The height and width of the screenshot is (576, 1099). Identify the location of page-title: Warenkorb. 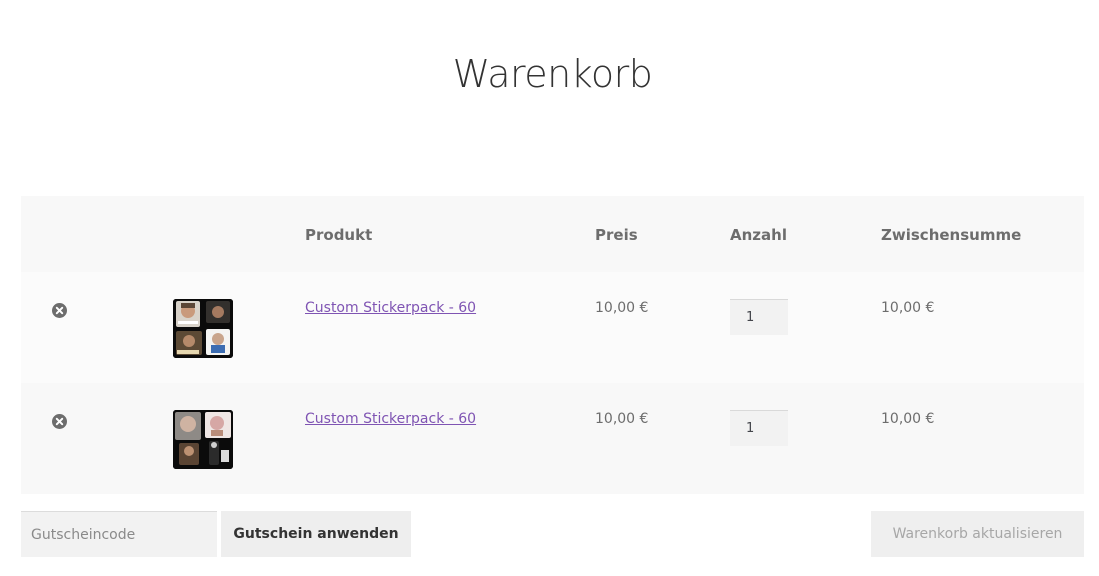
(552, 74).